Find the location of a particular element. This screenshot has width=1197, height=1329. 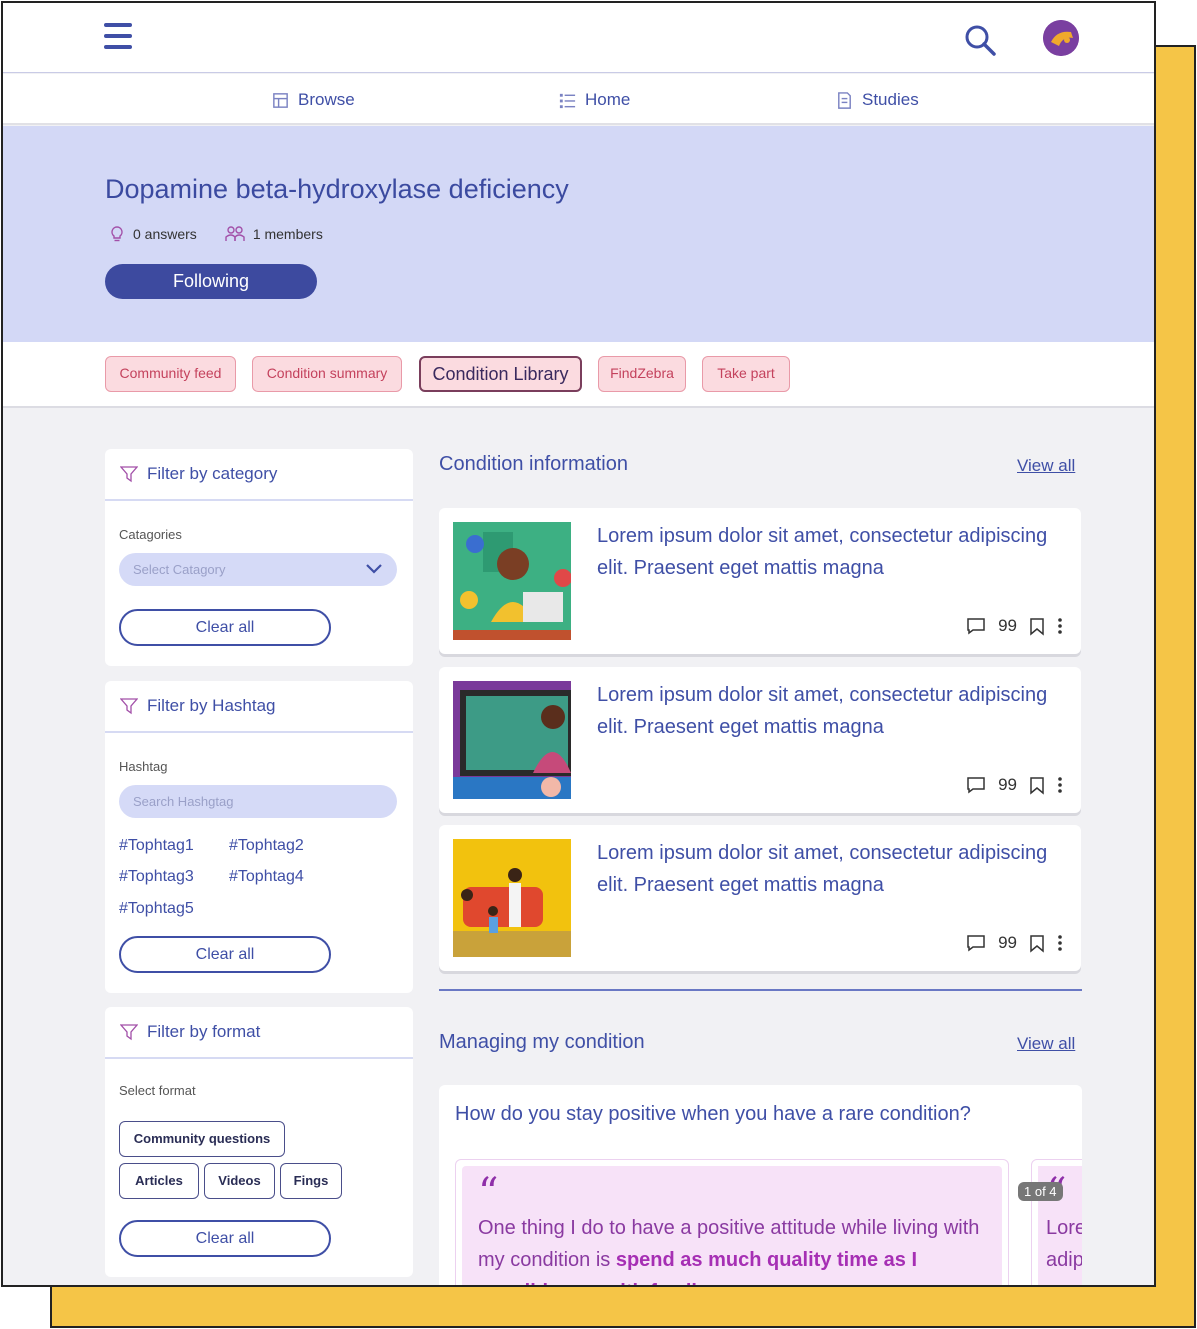

filter-format-header: Filter by format is located at coordinates (259, 1033).